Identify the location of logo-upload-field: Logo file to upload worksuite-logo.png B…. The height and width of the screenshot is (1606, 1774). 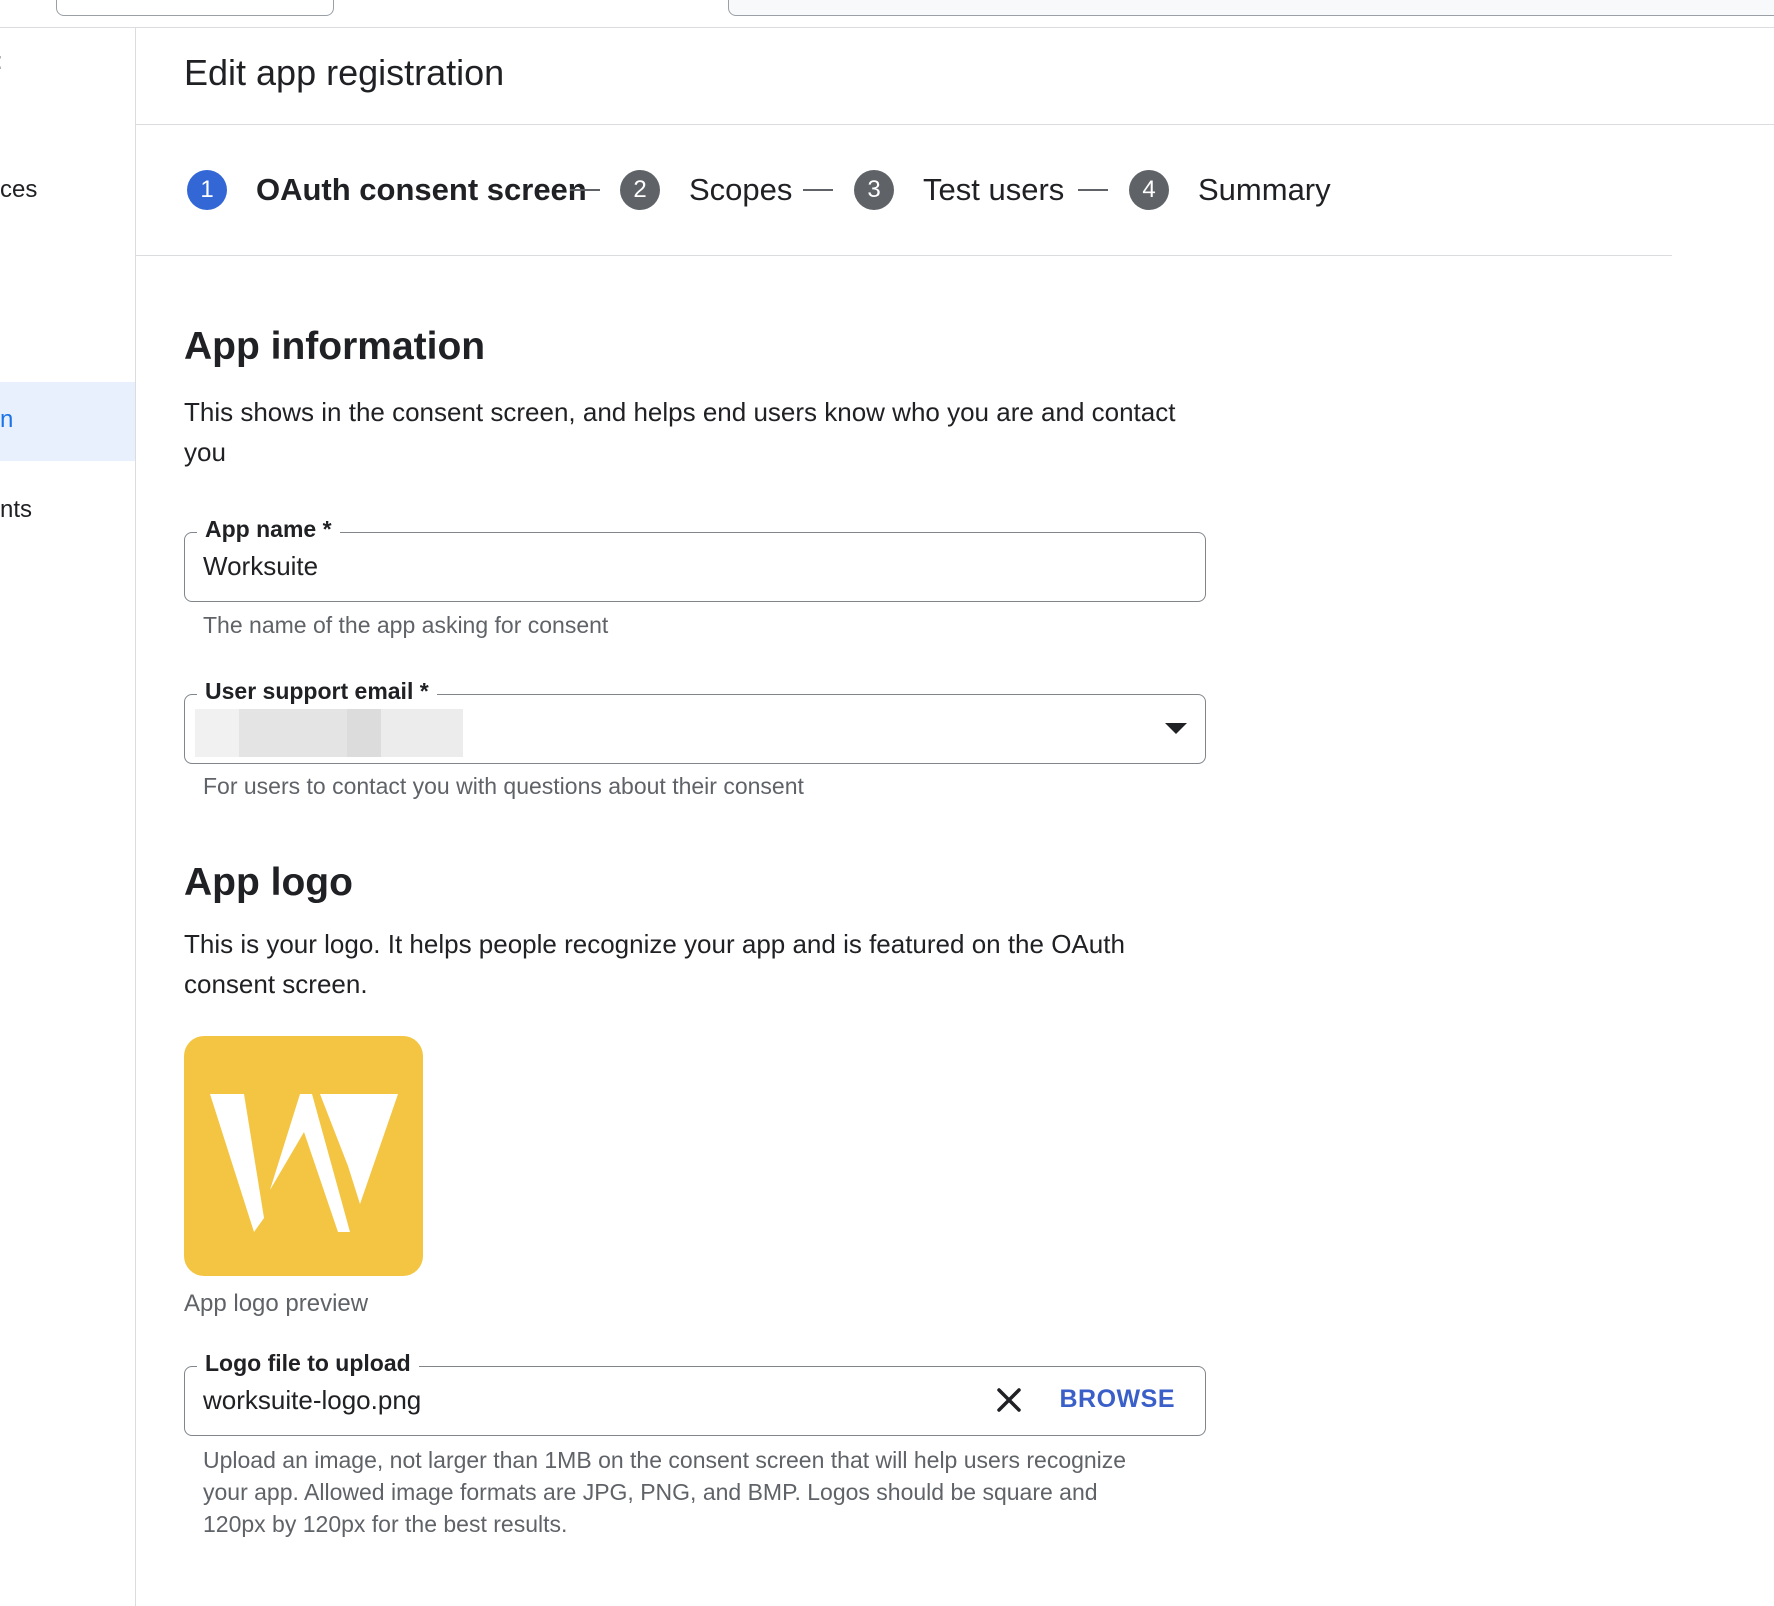
(695, 1393).